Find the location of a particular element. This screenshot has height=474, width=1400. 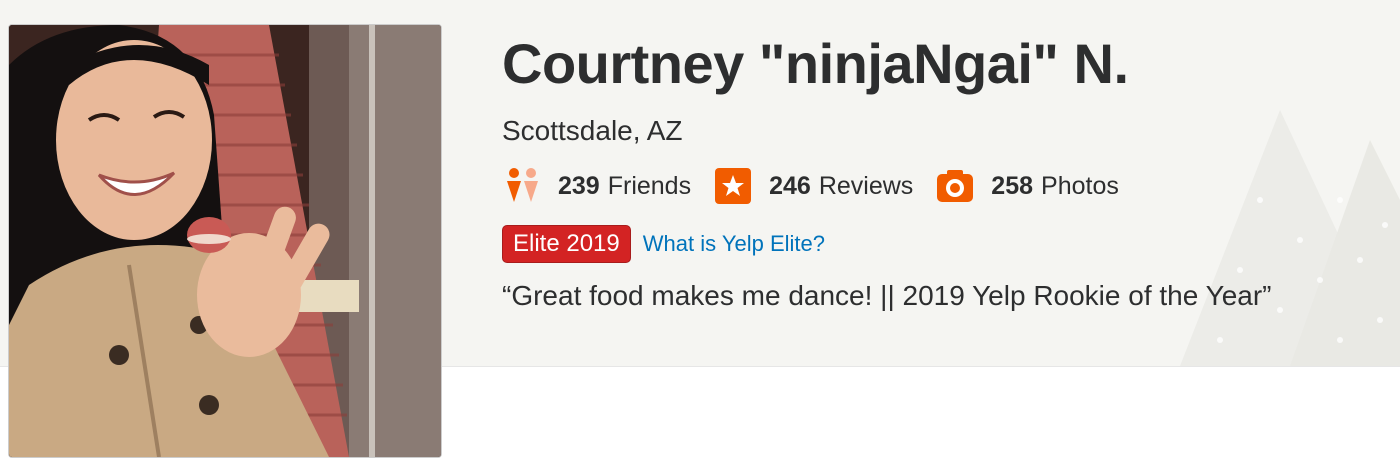

friends-count: 239 is located at coordinates (579, 186).